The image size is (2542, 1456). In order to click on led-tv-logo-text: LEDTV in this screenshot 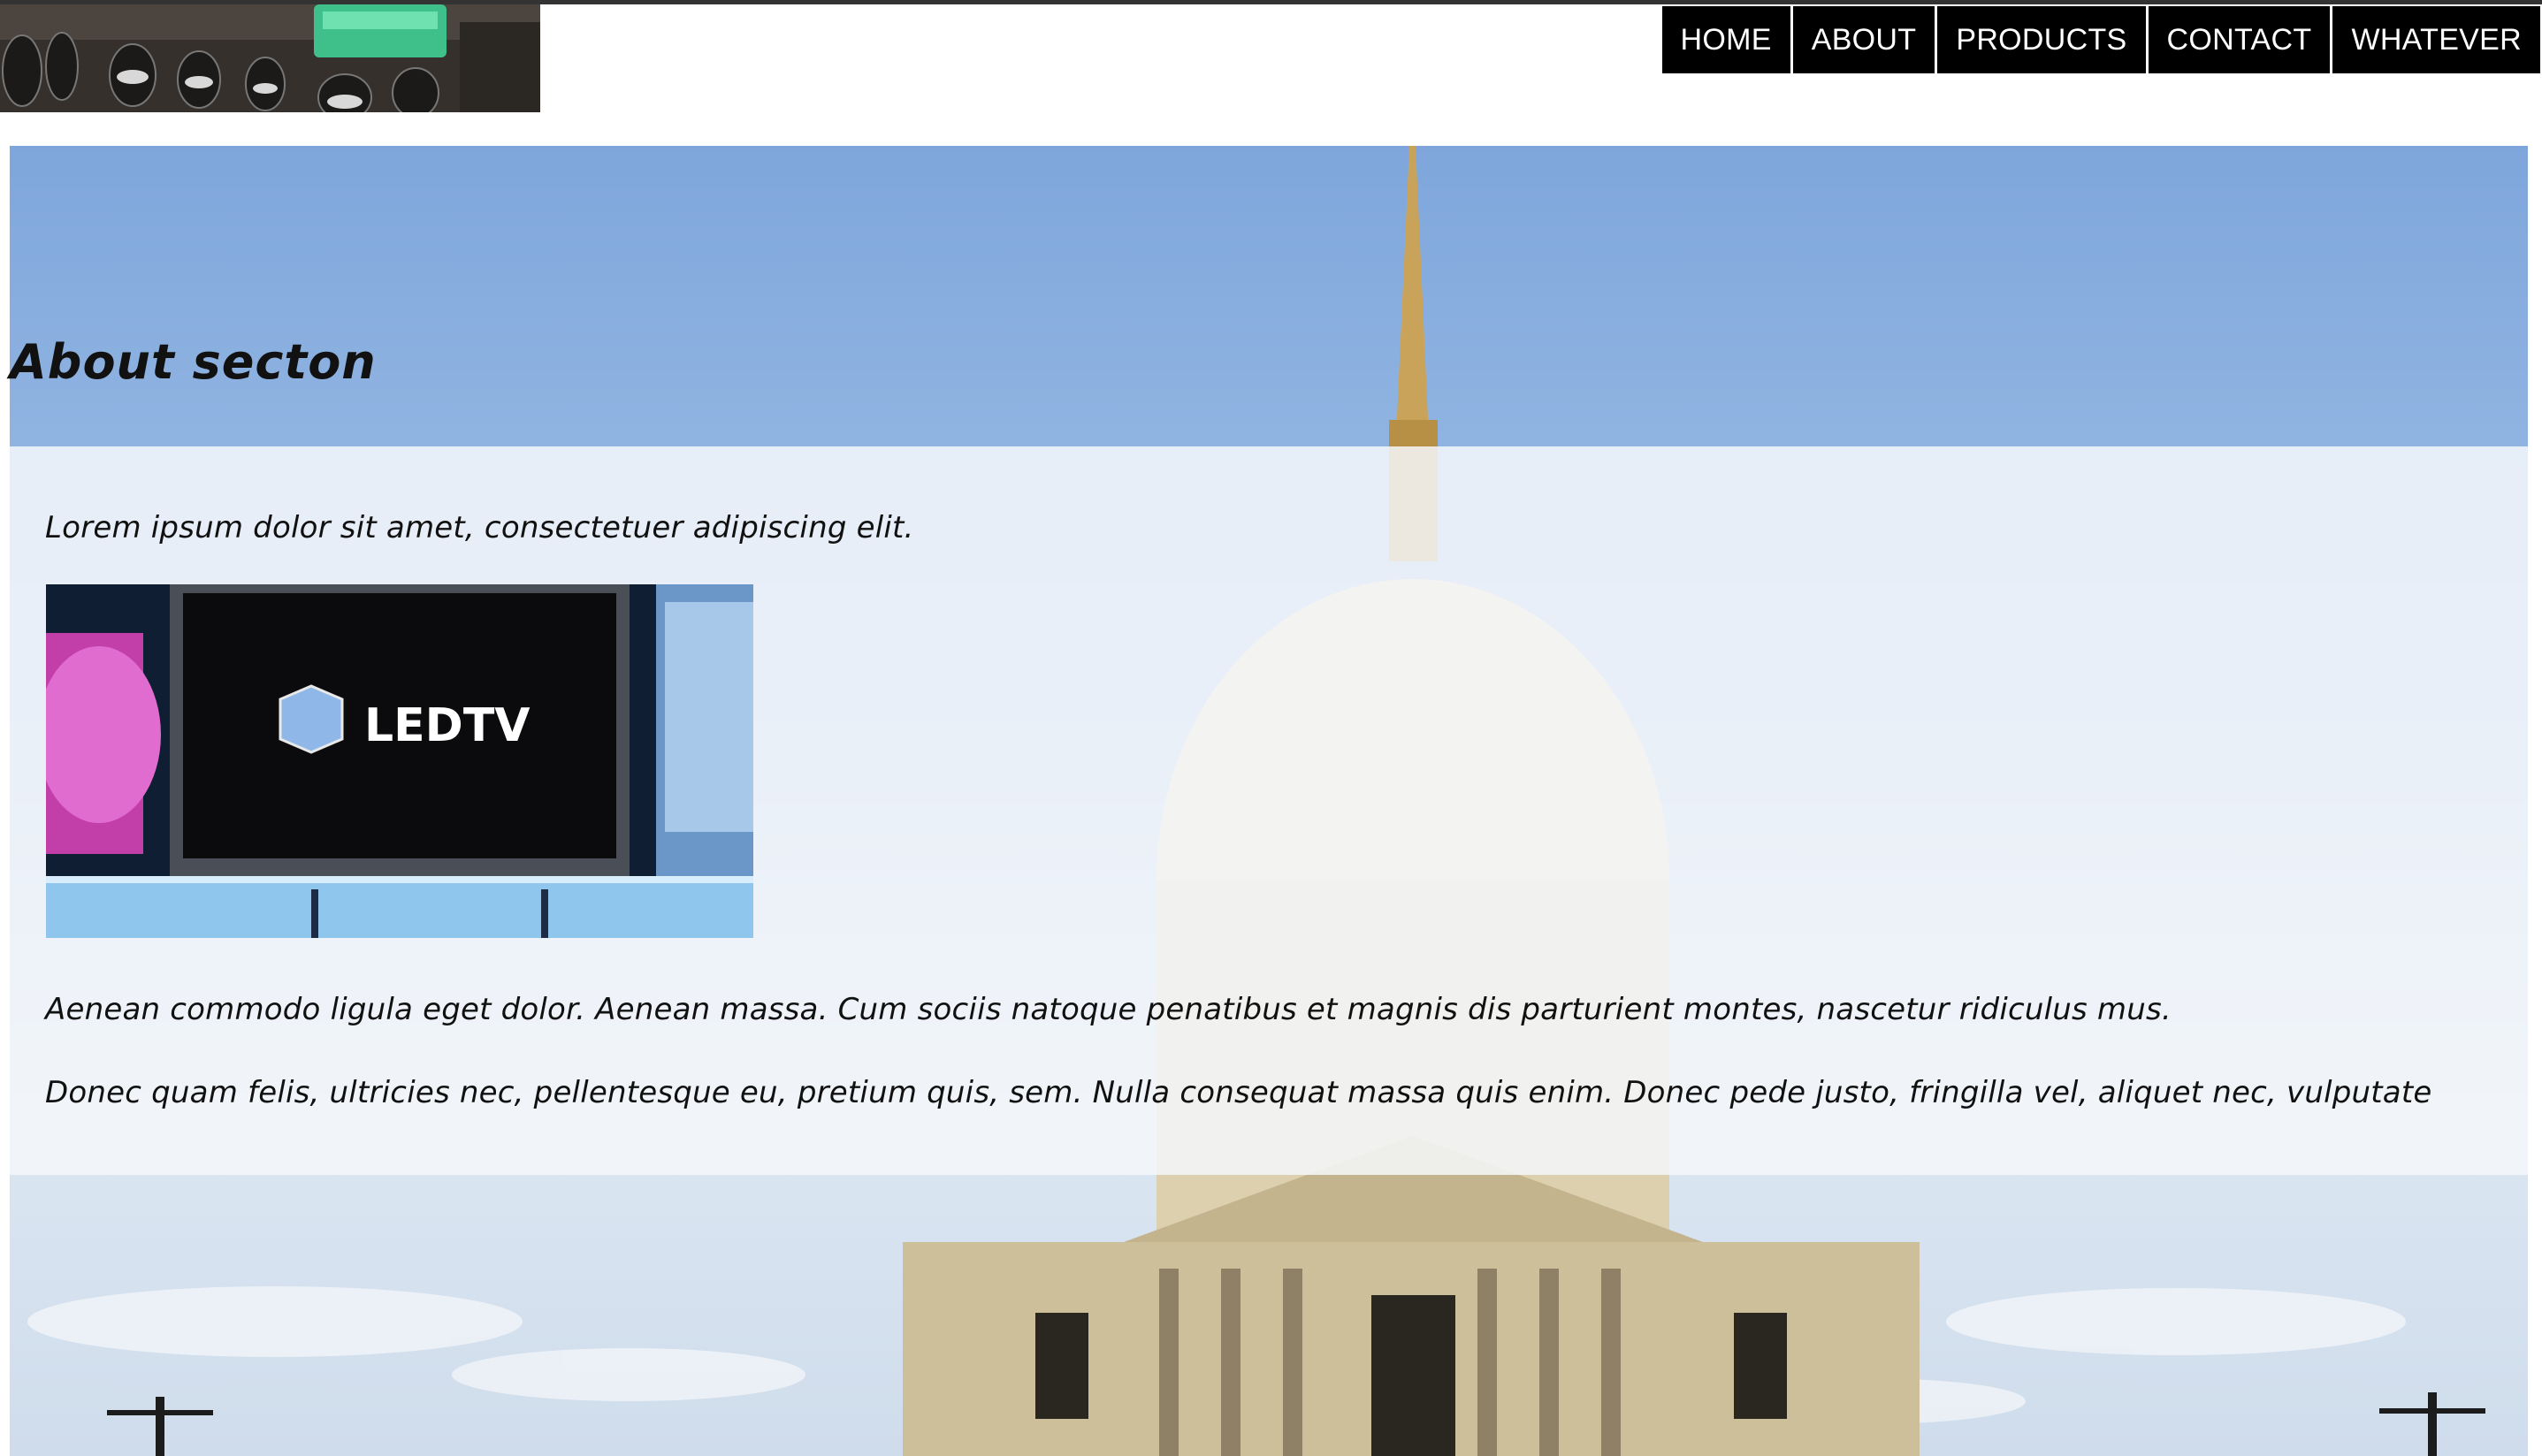, I will do `click(448, 725)`.